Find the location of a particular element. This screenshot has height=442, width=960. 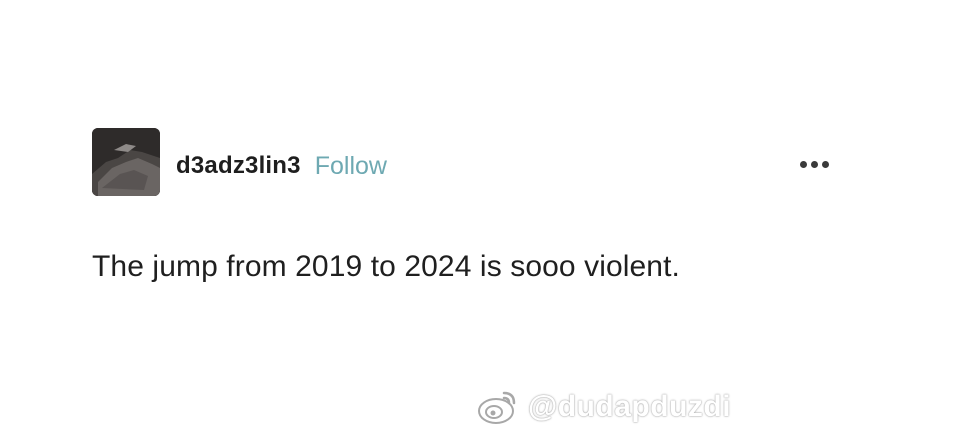

author-username: d3adz3lin3 is located at coordinates (238, 166).